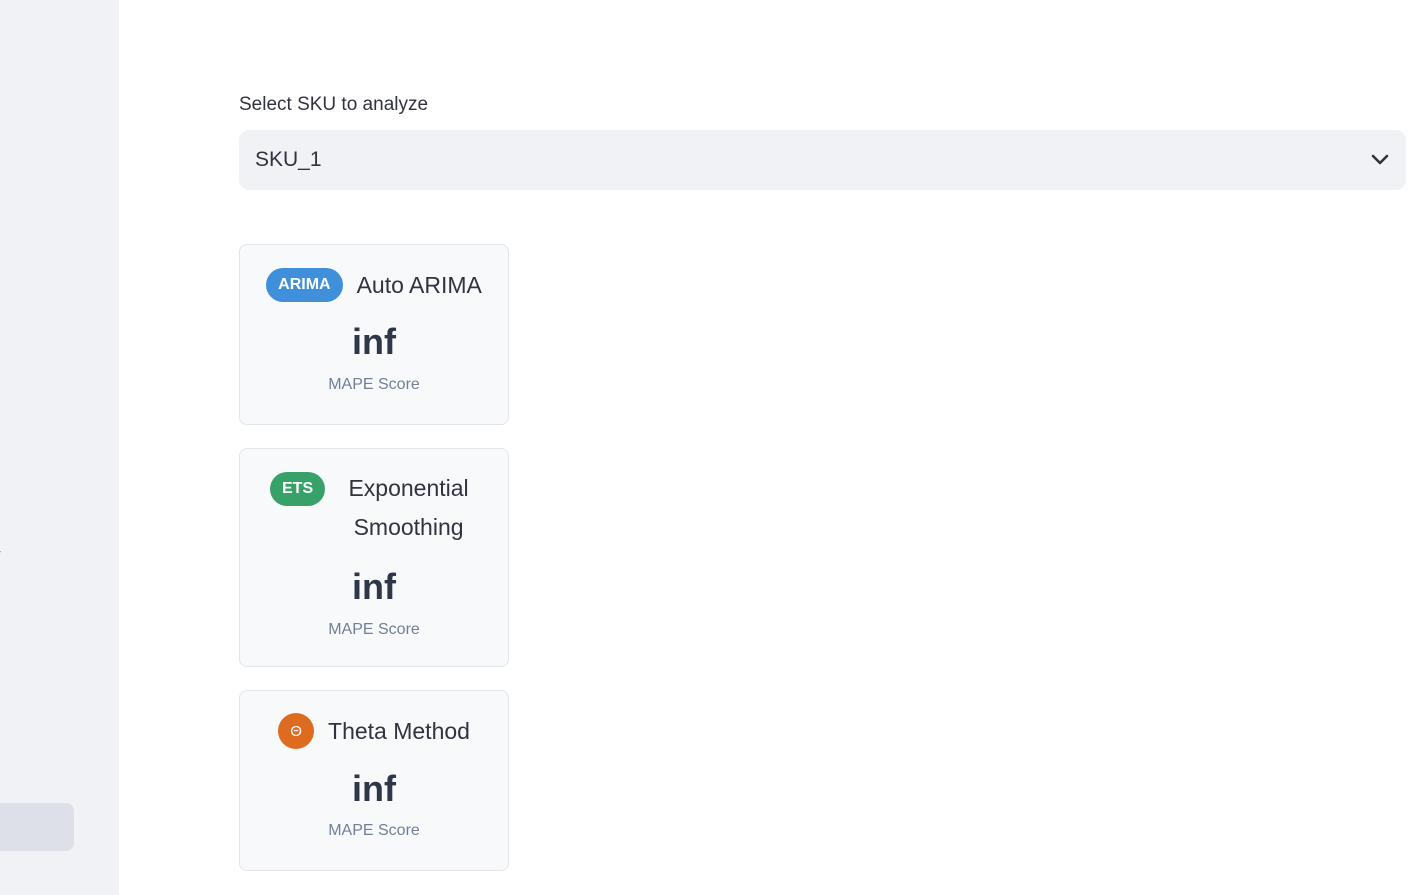 The height and width of the screenshot is (895, 1420). I want to click on chevron-down-icon, so click(1380, 160).